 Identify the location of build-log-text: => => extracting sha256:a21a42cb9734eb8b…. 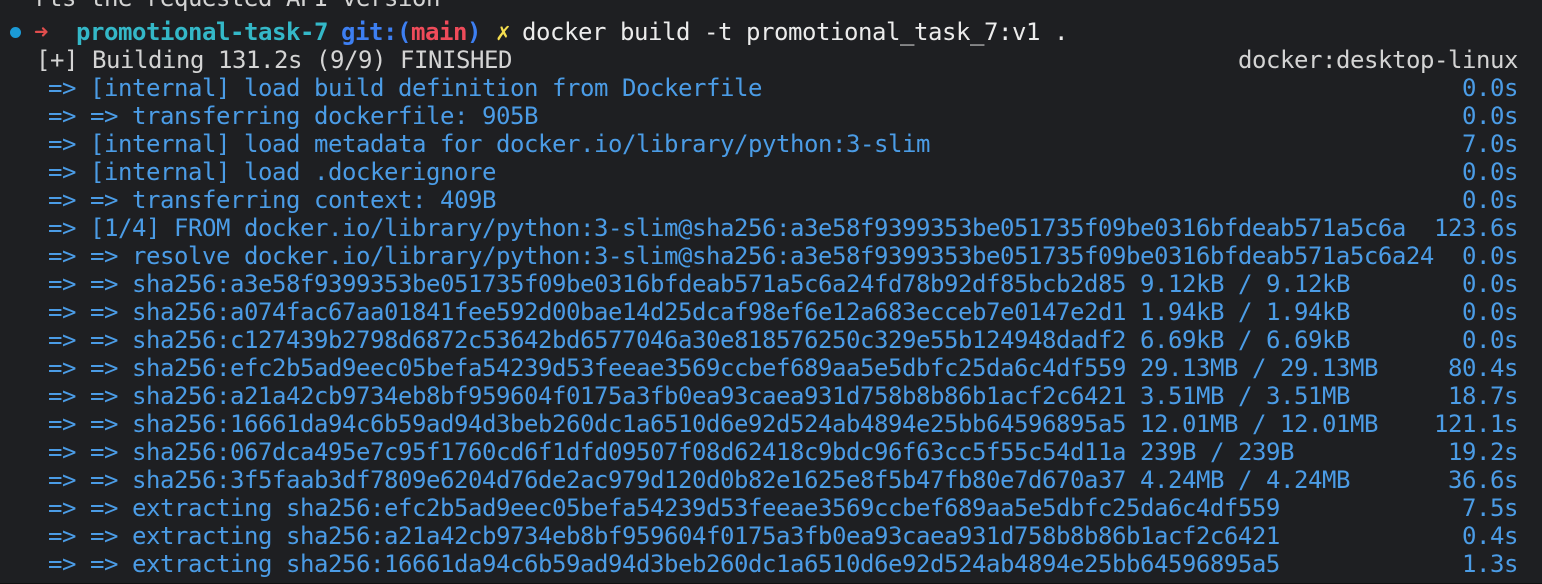
(664, 536).